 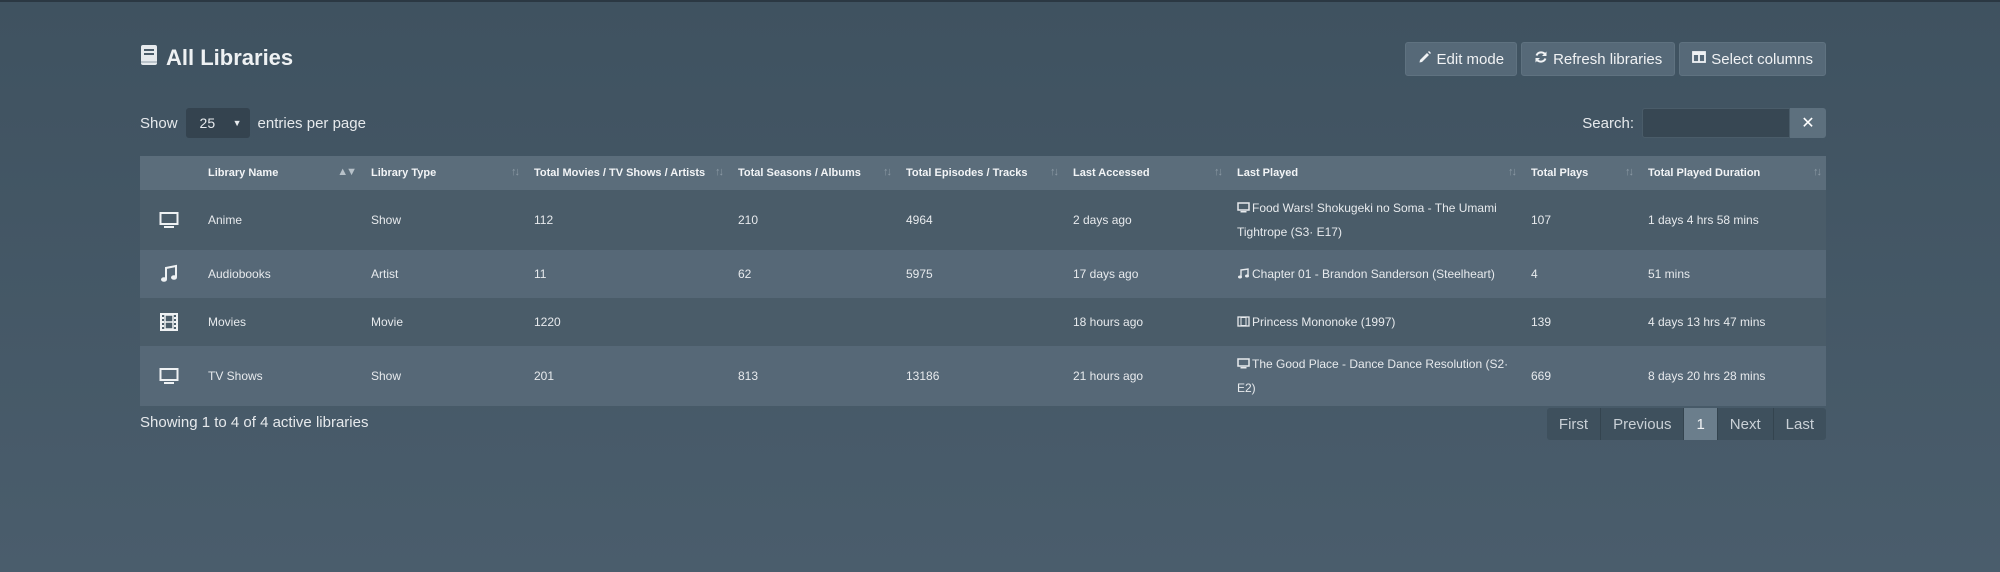 What do you see at coordinates (230, 57) in the screenshot?
I see `page-title-text: All Libraries` at bounding box center [230, 57].